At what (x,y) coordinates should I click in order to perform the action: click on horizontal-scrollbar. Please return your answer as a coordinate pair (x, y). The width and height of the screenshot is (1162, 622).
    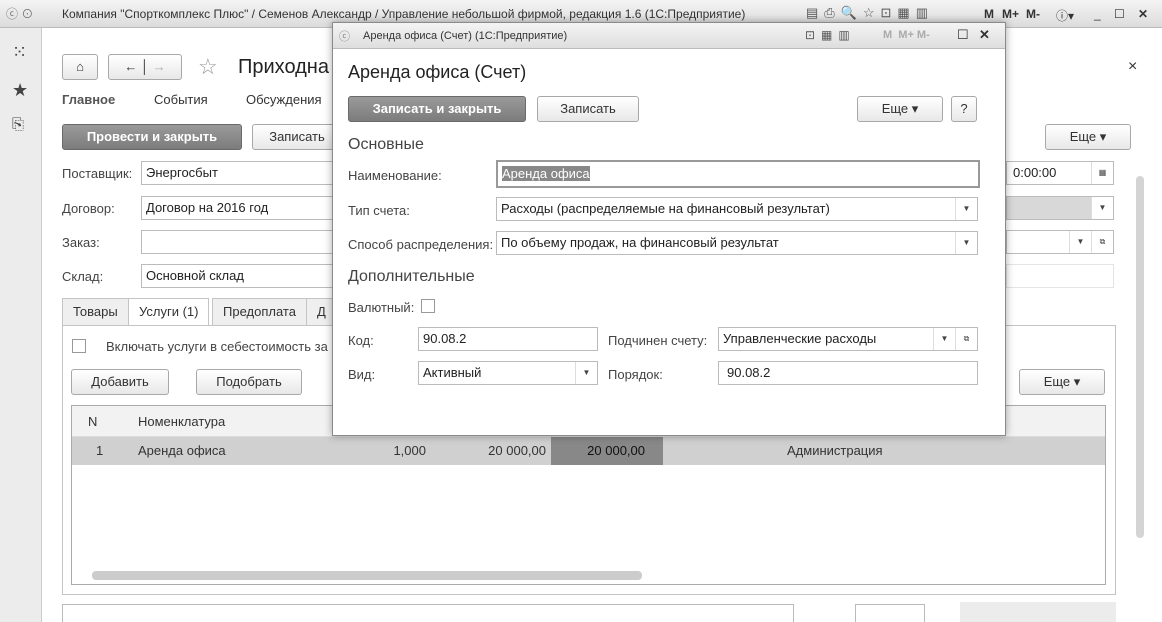
    Looking at the image, I should click on (367, 575).